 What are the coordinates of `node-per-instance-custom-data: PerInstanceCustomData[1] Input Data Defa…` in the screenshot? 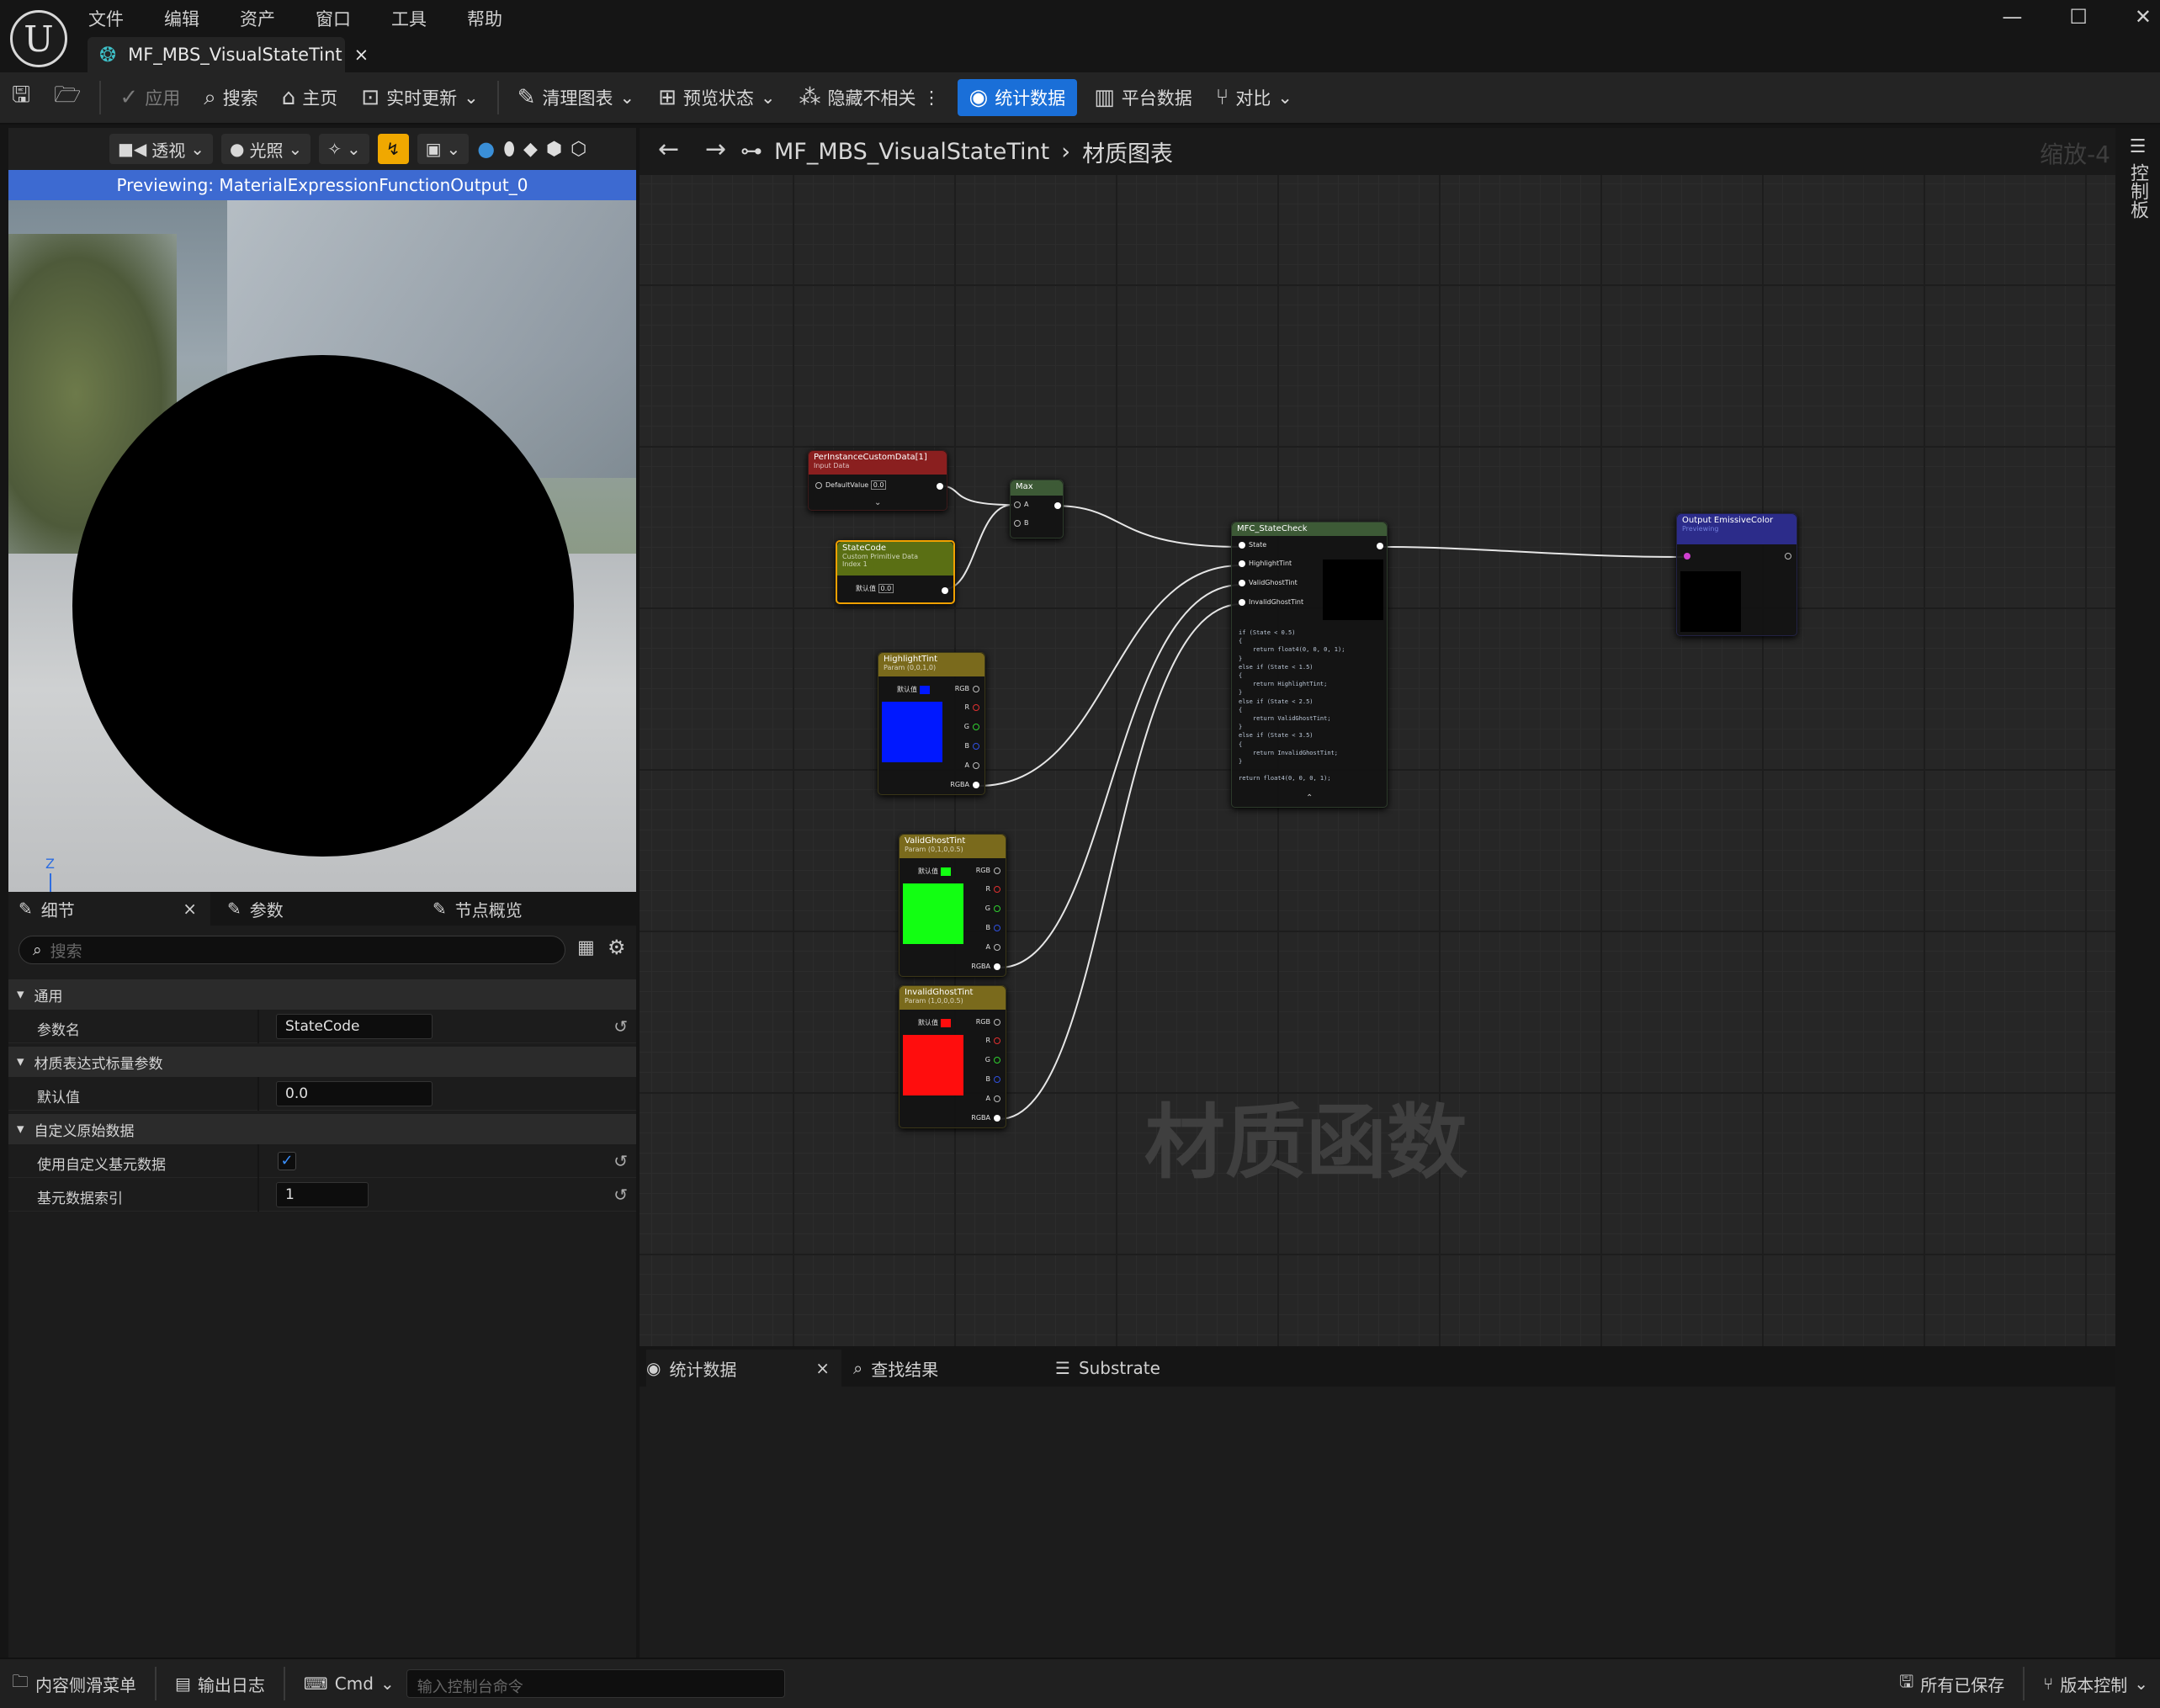 It's located at (877, 480).